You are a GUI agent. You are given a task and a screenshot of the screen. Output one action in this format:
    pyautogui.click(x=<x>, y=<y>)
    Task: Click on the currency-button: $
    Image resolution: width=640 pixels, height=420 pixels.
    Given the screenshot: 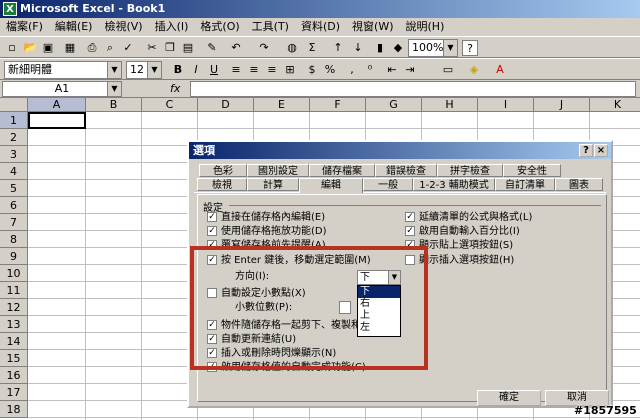 What is the action you would take?
    pyautogui.click(x=312, y=70)
    